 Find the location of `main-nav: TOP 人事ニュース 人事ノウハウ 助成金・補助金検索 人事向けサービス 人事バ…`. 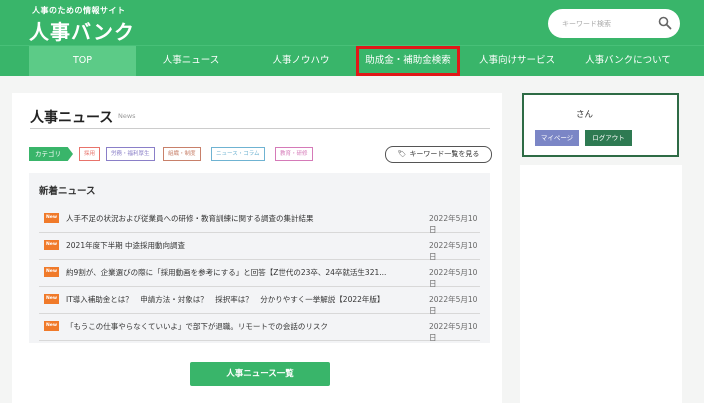

main-nav: TOP 人事ニュース 人事ノウハウ 助成金・補助金検索 人事向けサービス 人事バ… is located at coordinates (352, 60).